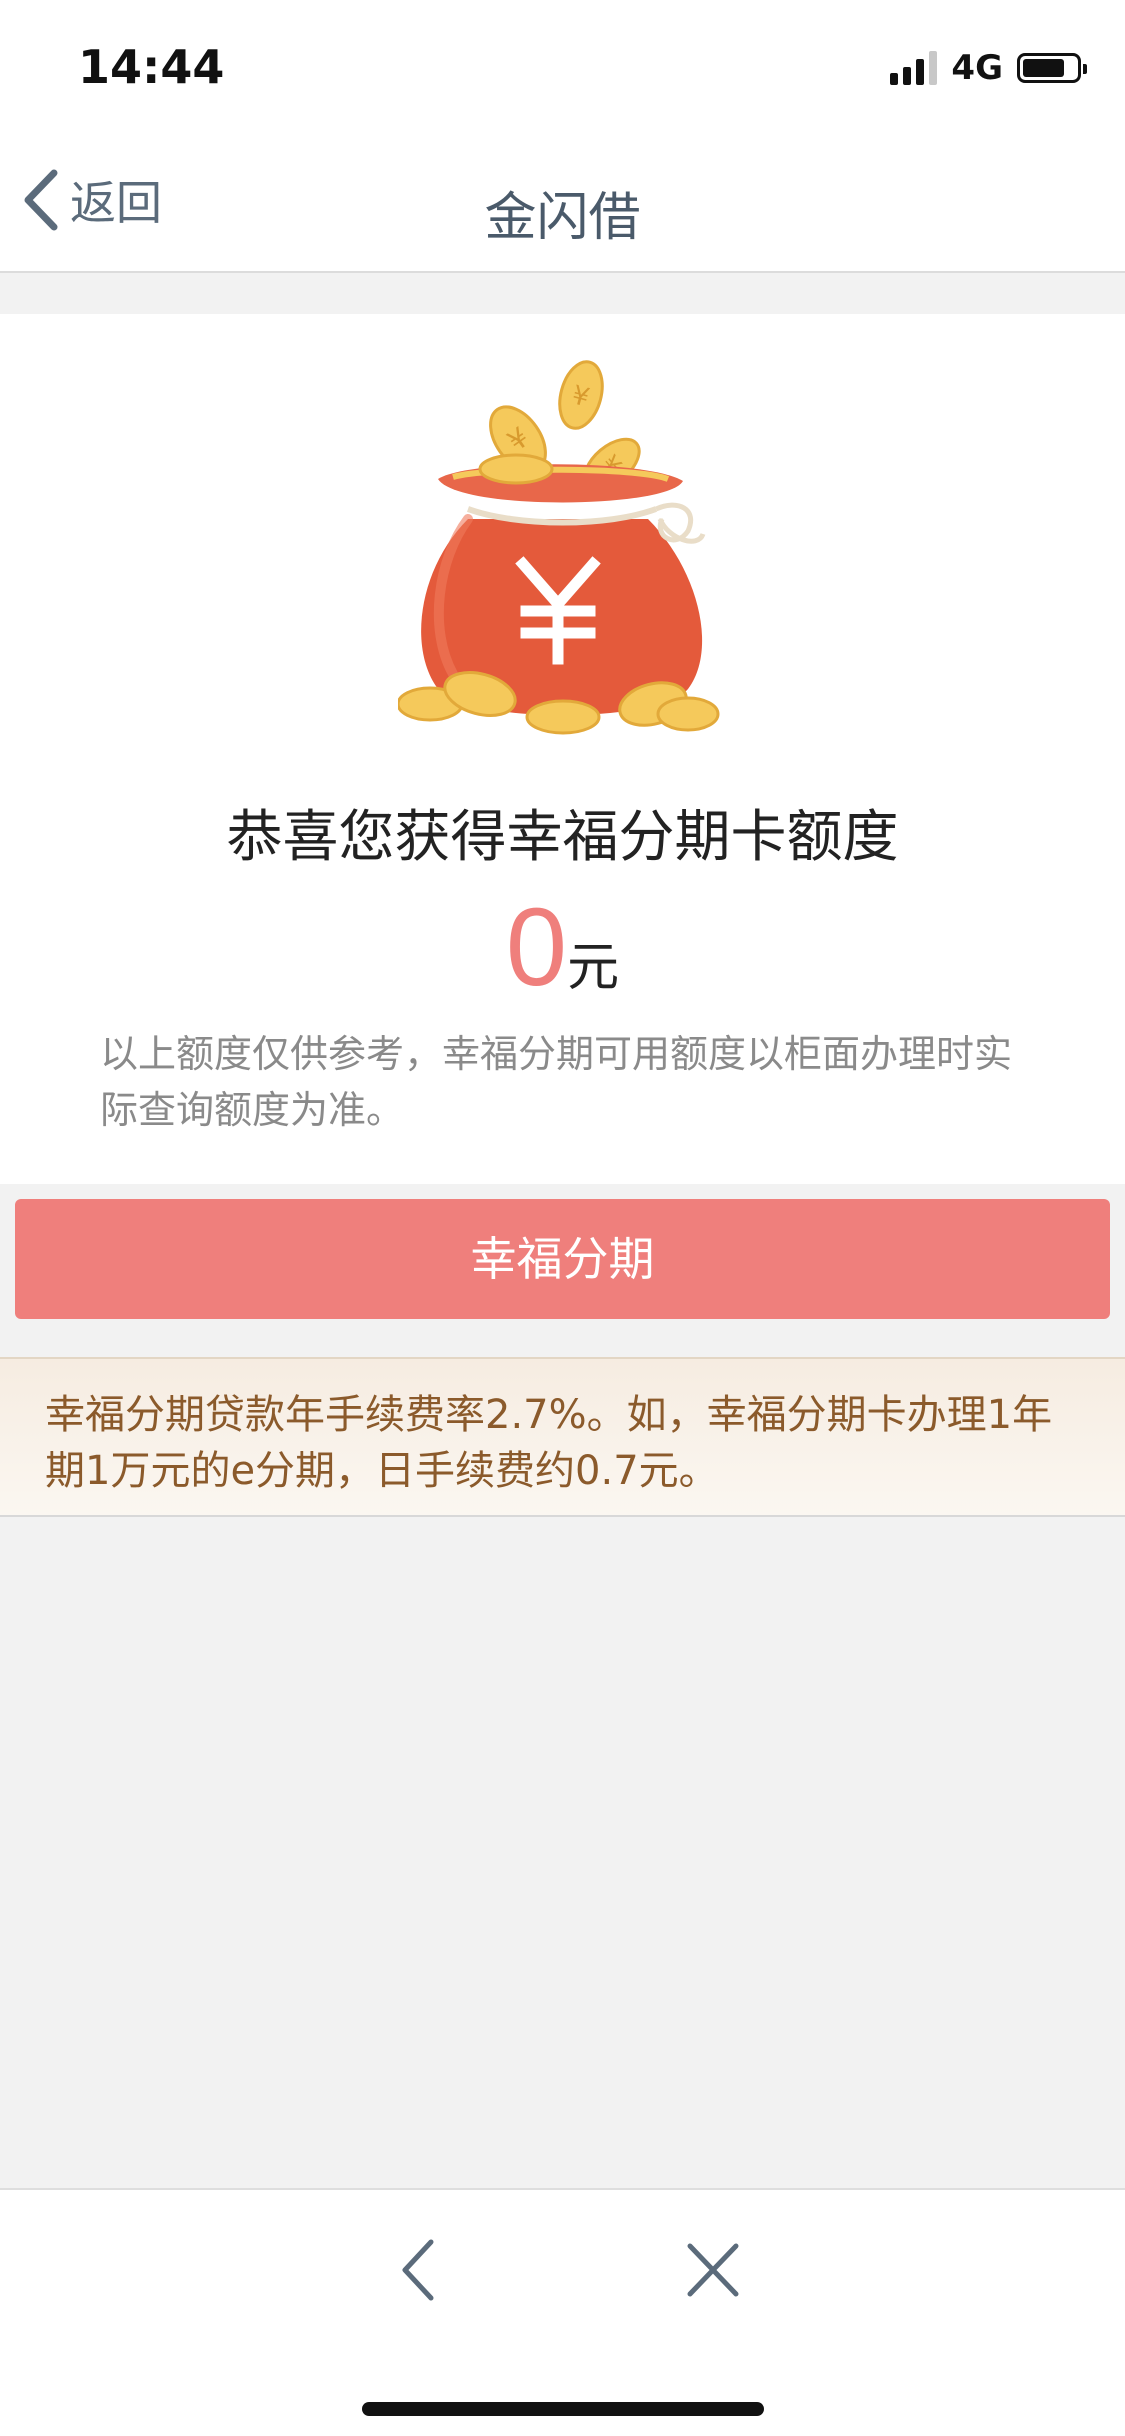 The image size is (1125, 2436). I want to click on amount-value: 0, so click(536, 947).